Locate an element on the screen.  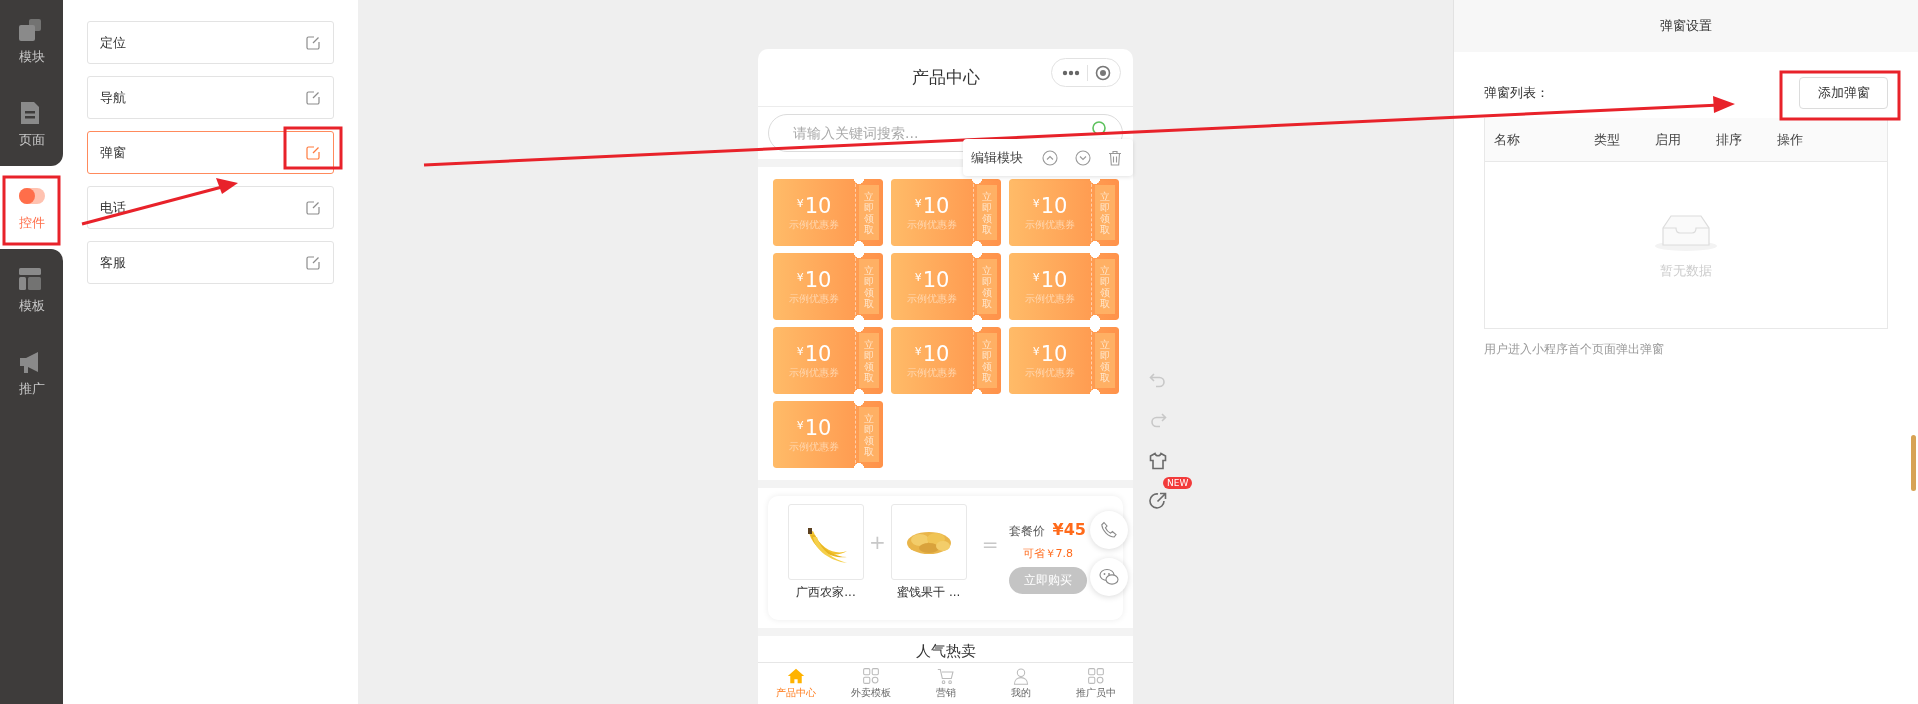
column-header: 名称 is located at coordinates (1507, 139).